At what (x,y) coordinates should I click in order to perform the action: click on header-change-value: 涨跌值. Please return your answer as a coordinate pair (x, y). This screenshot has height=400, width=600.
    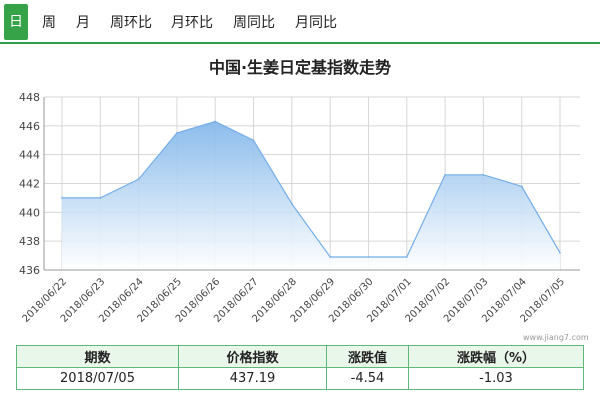
    Looking at the image, I should click on (367, 356).